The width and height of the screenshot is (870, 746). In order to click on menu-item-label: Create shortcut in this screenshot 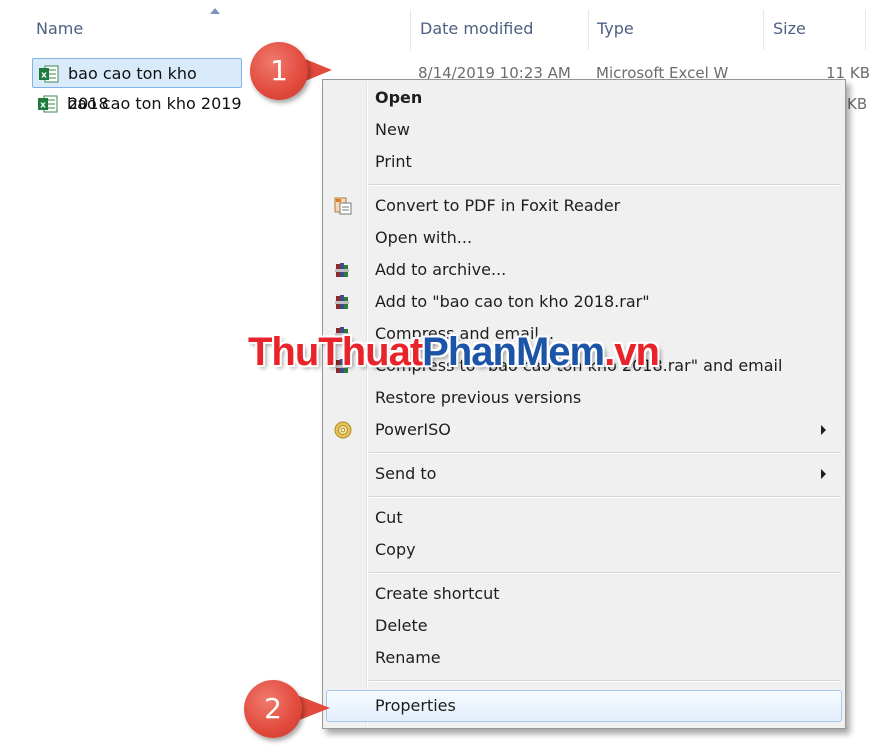, I will do `click(437, 593)`.